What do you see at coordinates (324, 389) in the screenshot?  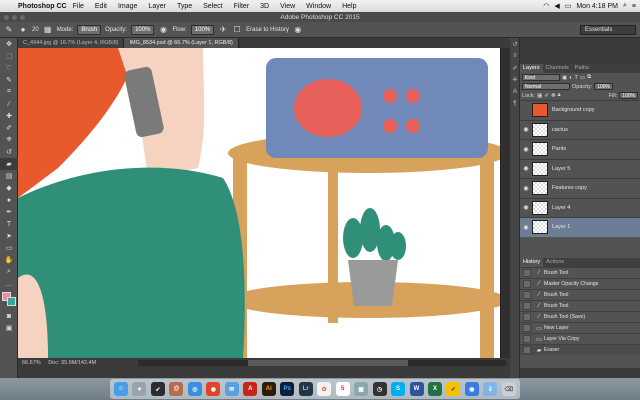 I see `photos-icon: ✿` at bounding box center [324, 389].